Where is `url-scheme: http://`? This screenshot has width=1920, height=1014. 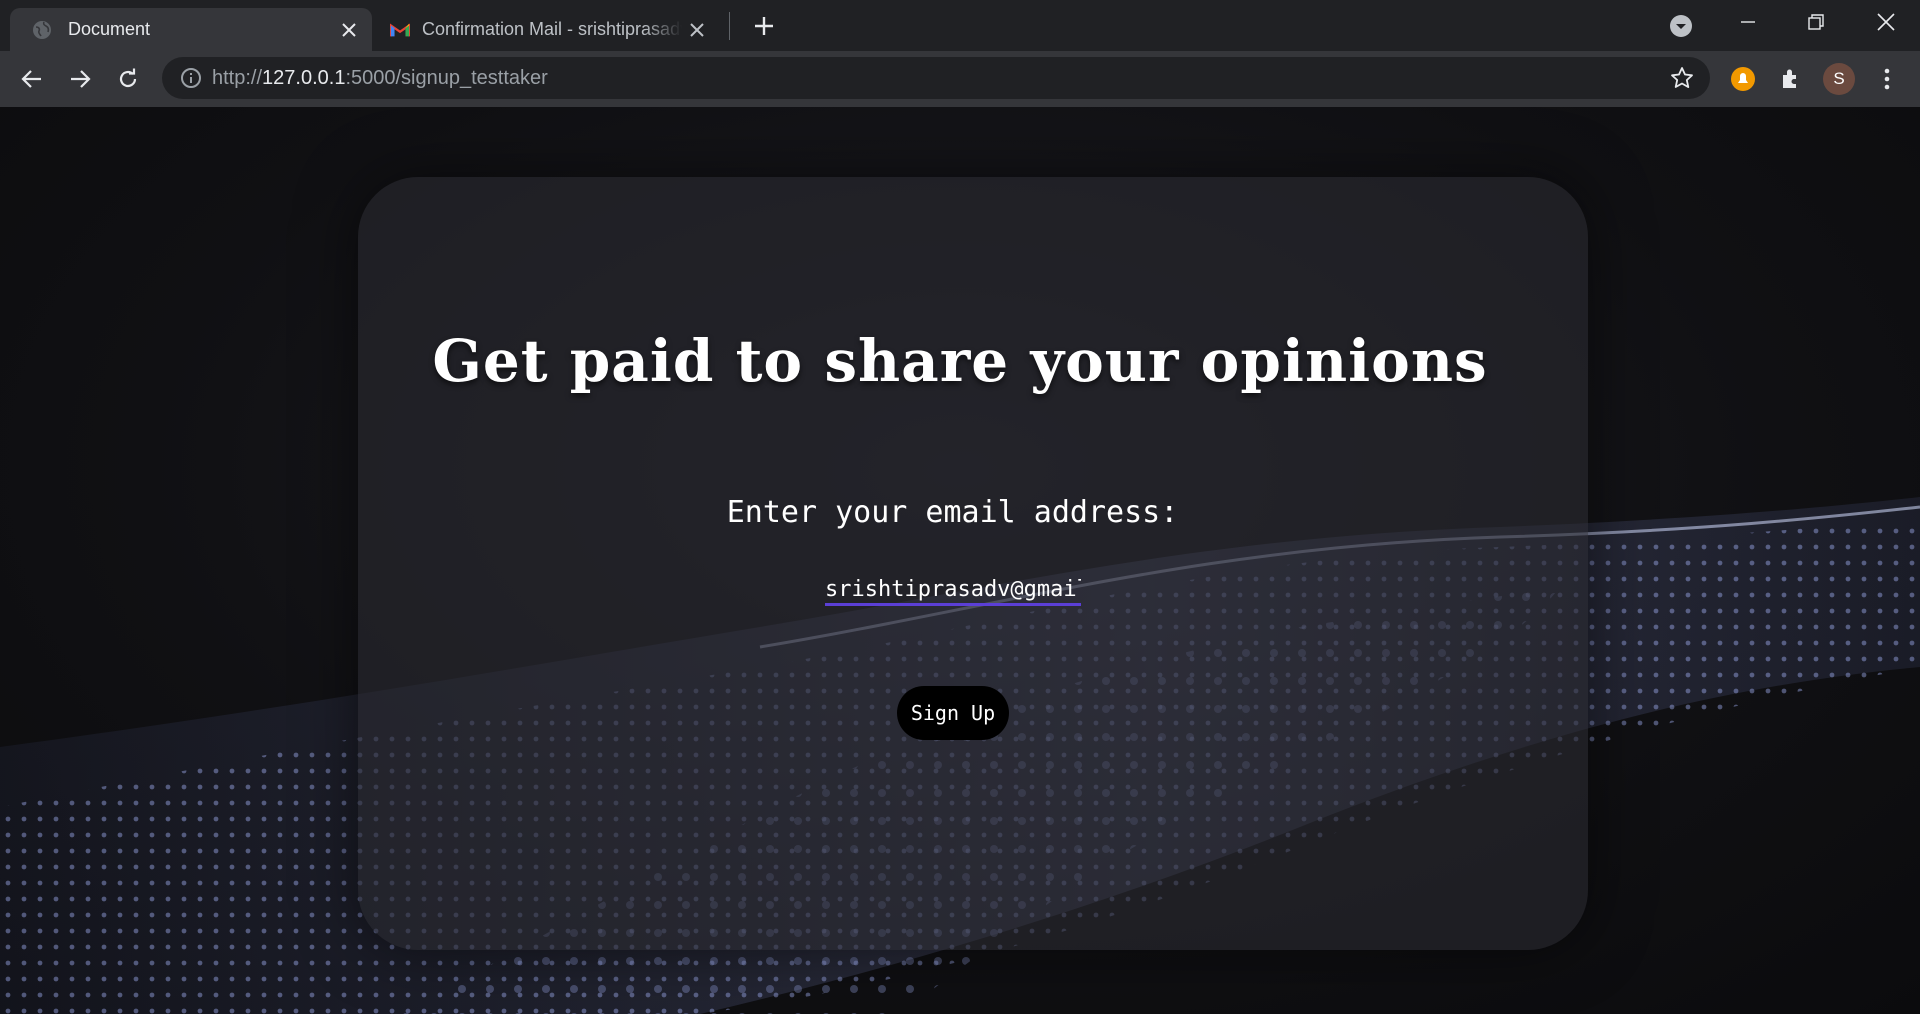 url-scheme: http:// is located at coordinates (237, 78).